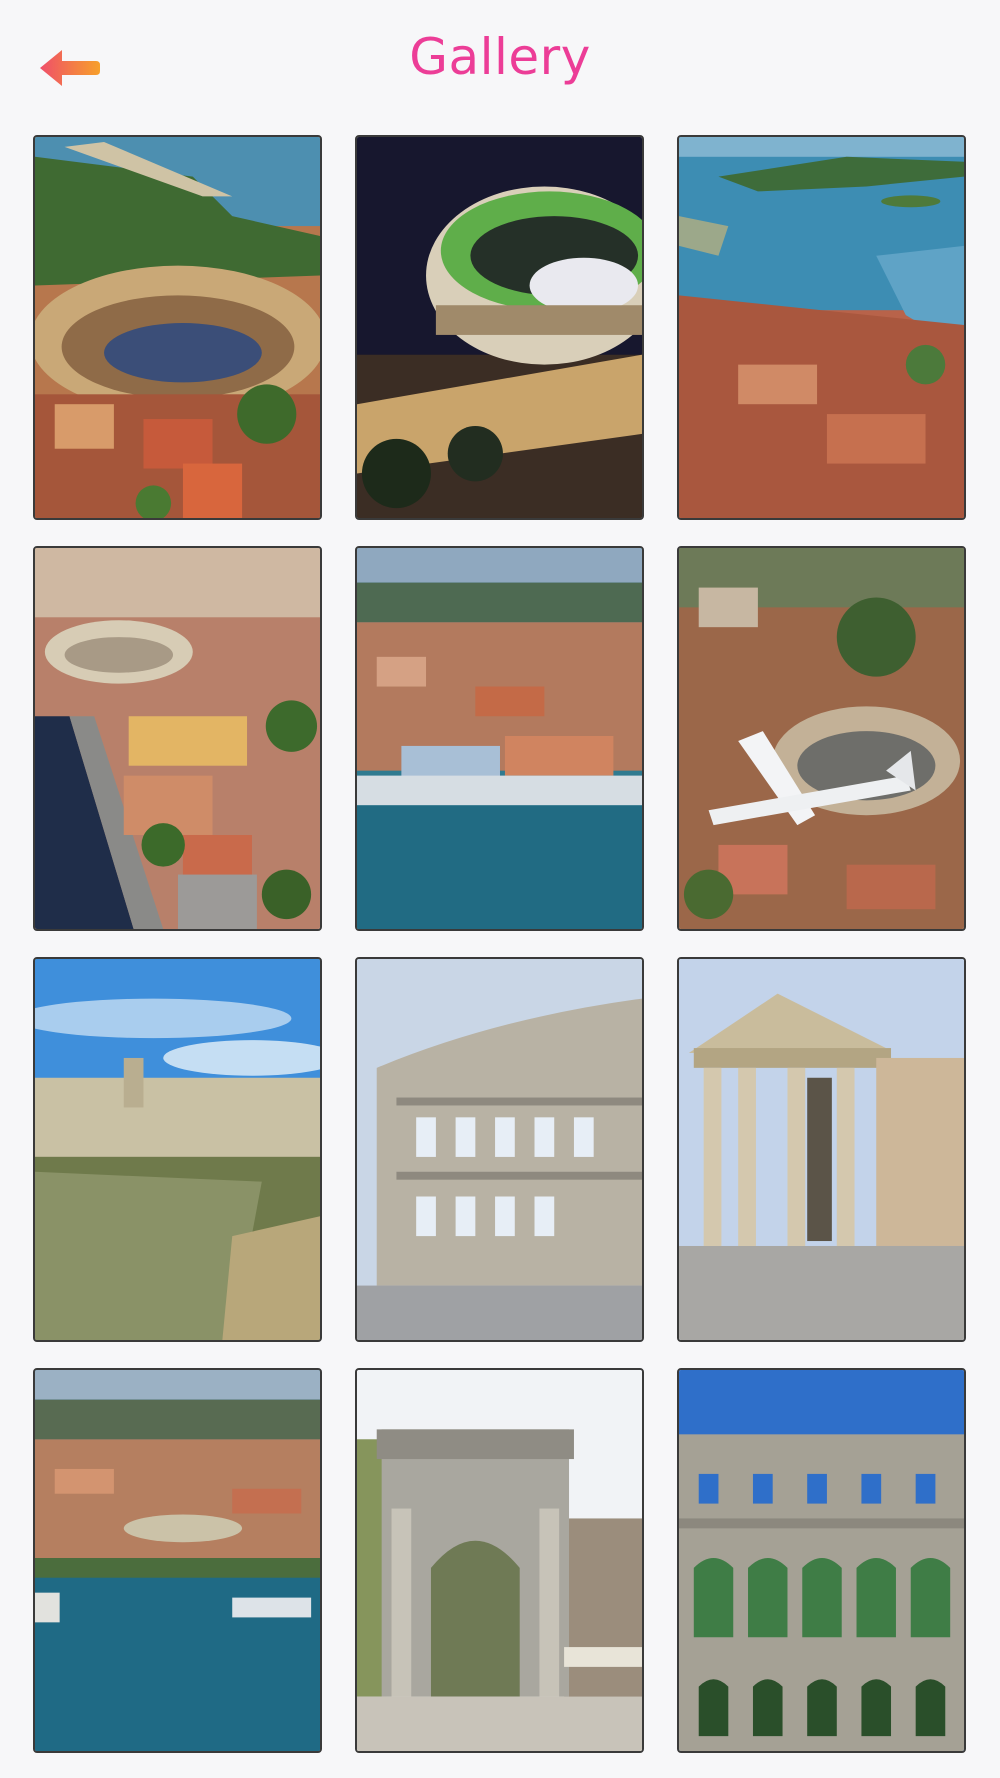 The width and height of the screenshot is (1000, 1778). Describe the element at coordinates (500, 57) in the screenshot. I see `page-title: Gallery` at that location.